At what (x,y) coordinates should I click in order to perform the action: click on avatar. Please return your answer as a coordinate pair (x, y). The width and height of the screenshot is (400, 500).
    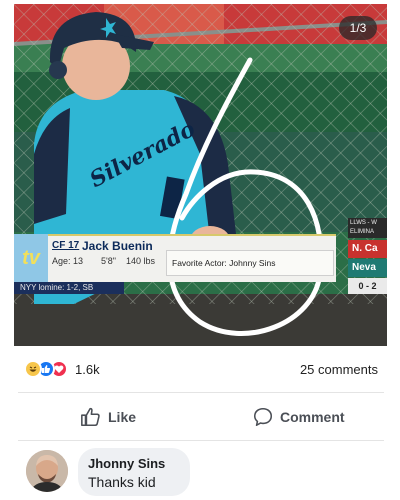
    Looking at the image, I should click on (47, 471).